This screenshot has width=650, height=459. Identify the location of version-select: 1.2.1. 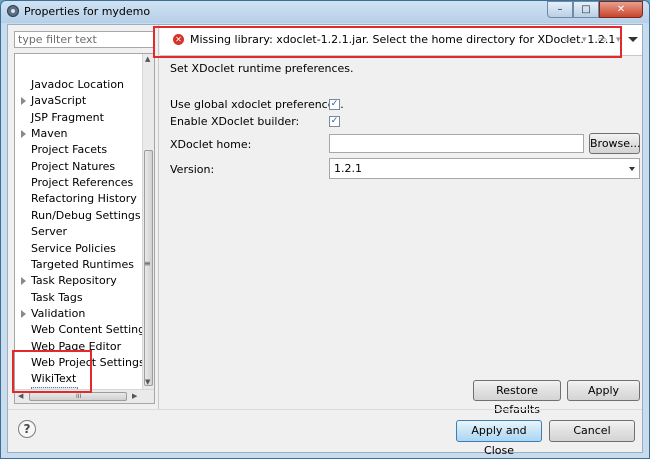
(484, 168).